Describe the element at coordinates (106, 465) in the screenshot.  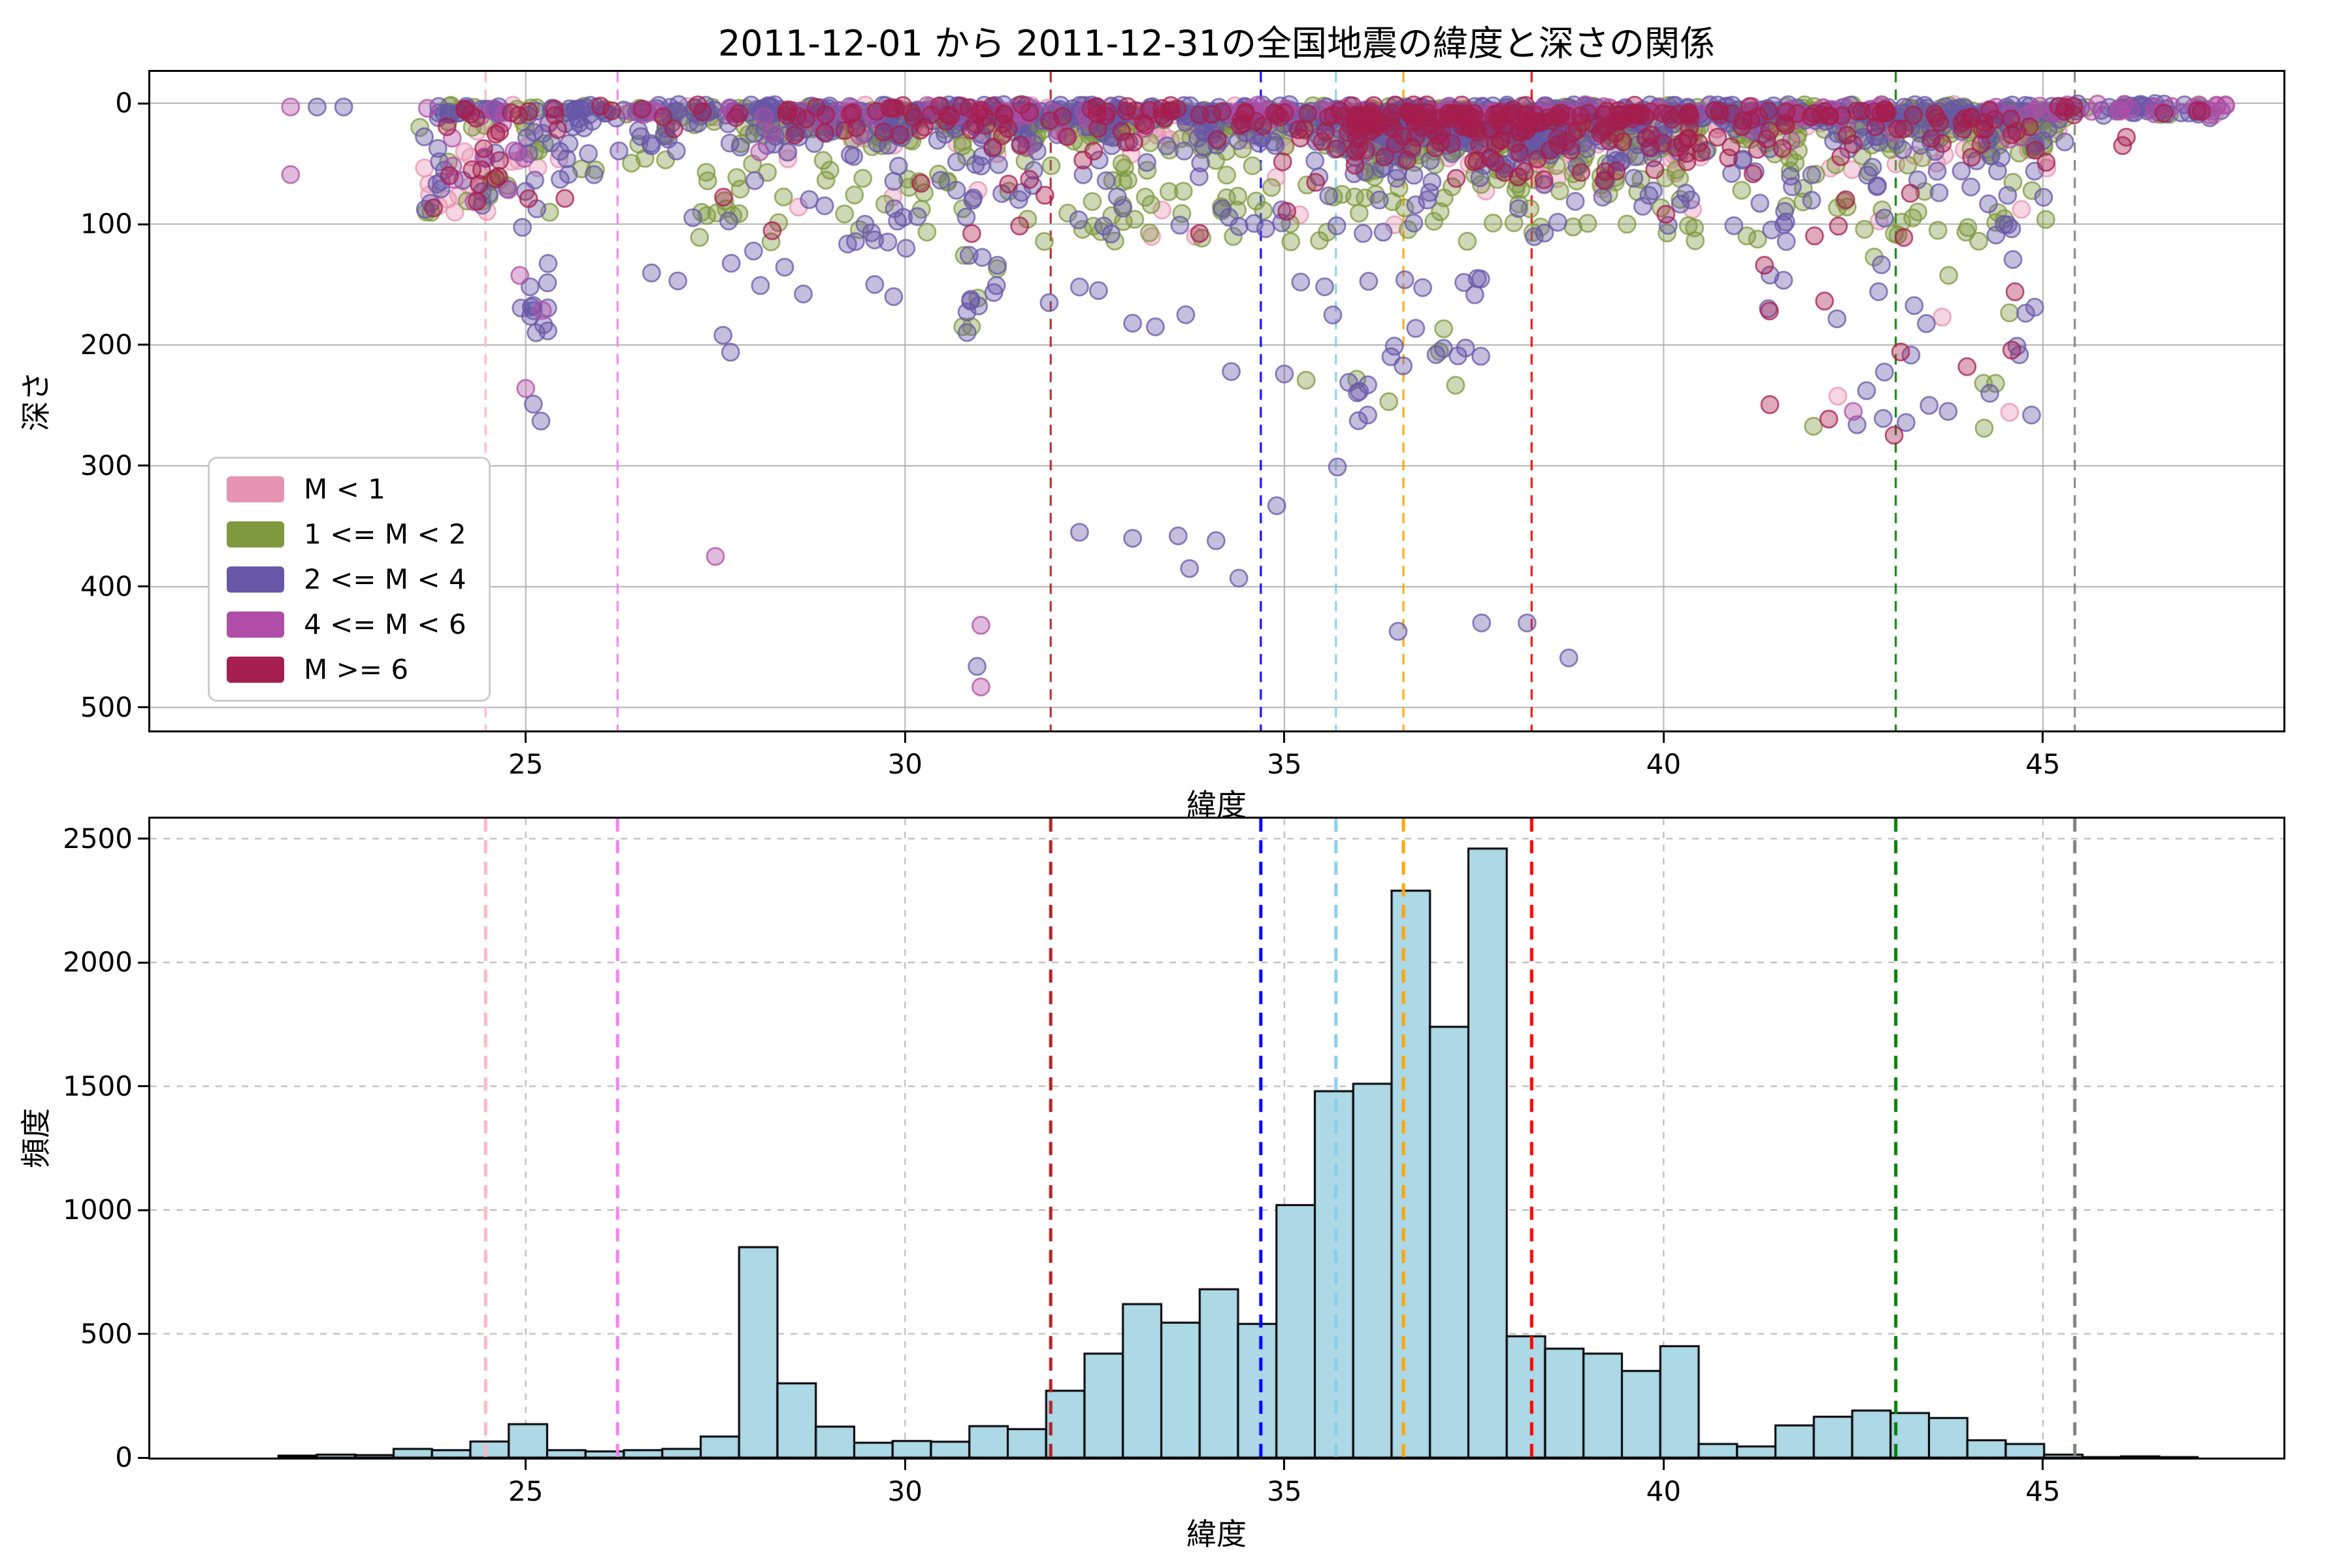
I see `y-tick-label: 300` at that location.